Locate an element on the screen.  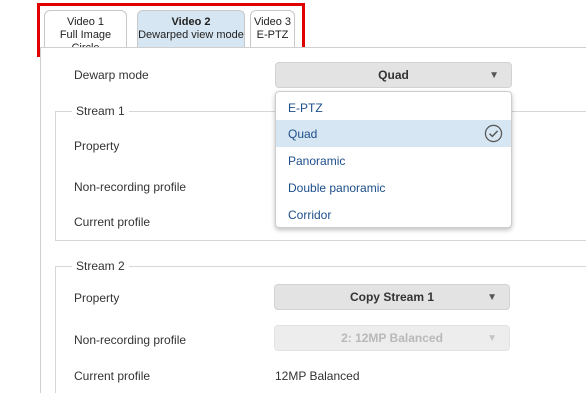
dropdown-option-label: Panoramic is located at coordinates (317, 160).